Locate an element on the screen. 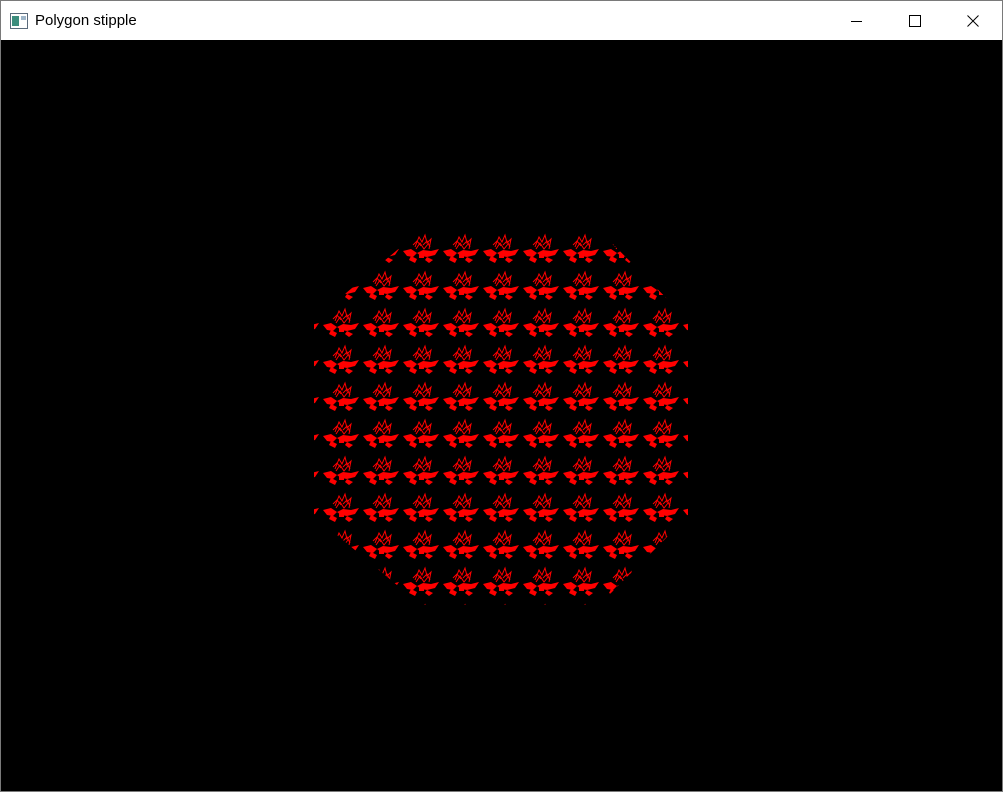 The width and height of the screenshot is (1003, 792). maximize-icon is located at coordinates (915, 20).